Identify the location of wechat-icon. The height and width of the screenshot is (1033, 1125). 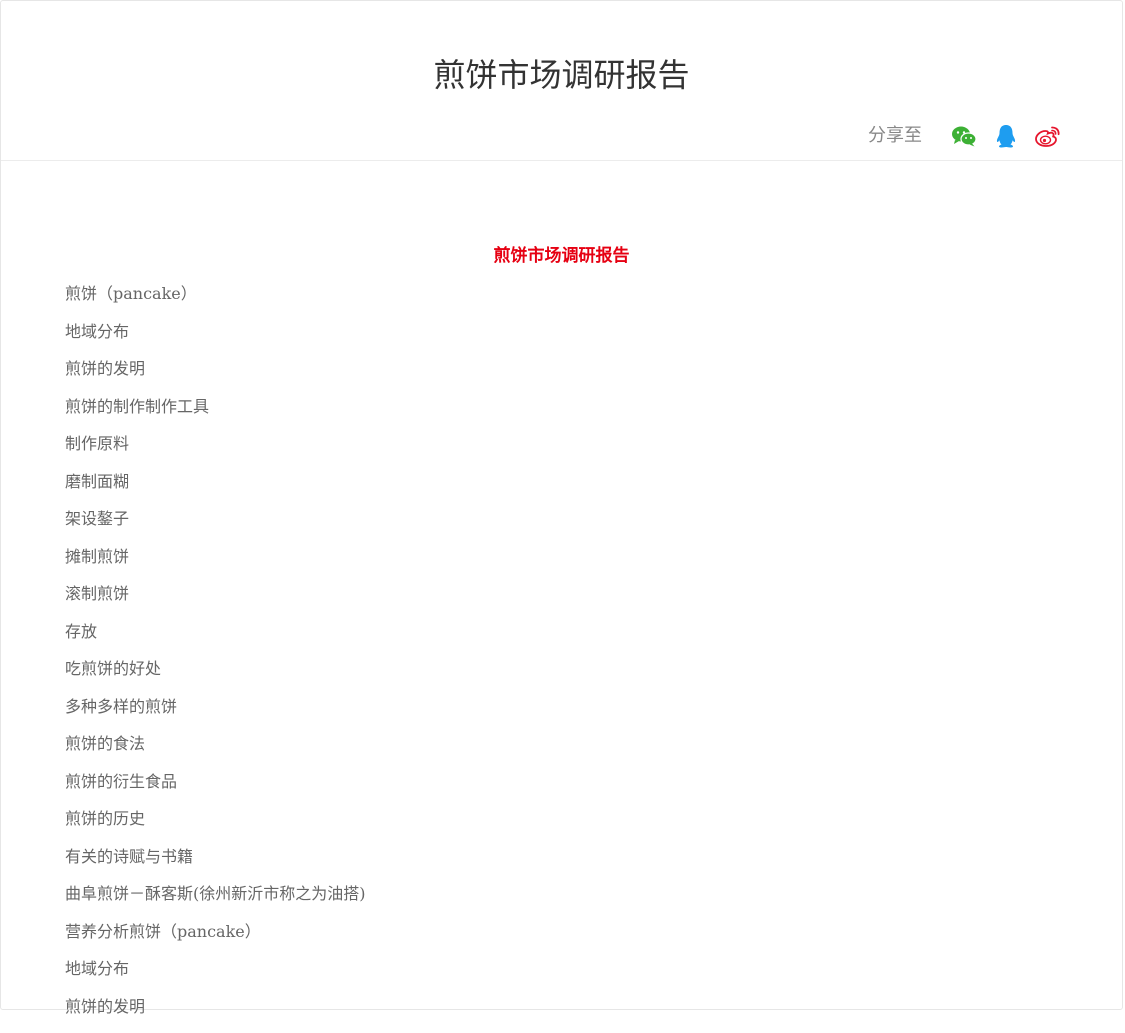
(964, 136).